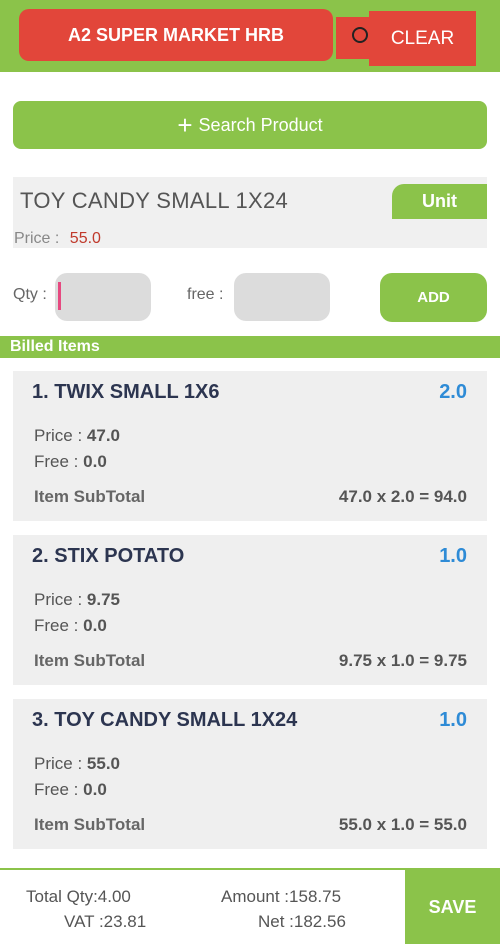  Describe the element at coordinates (103, 435) in the screenshot. I see `item-price: 47.0` at that location.